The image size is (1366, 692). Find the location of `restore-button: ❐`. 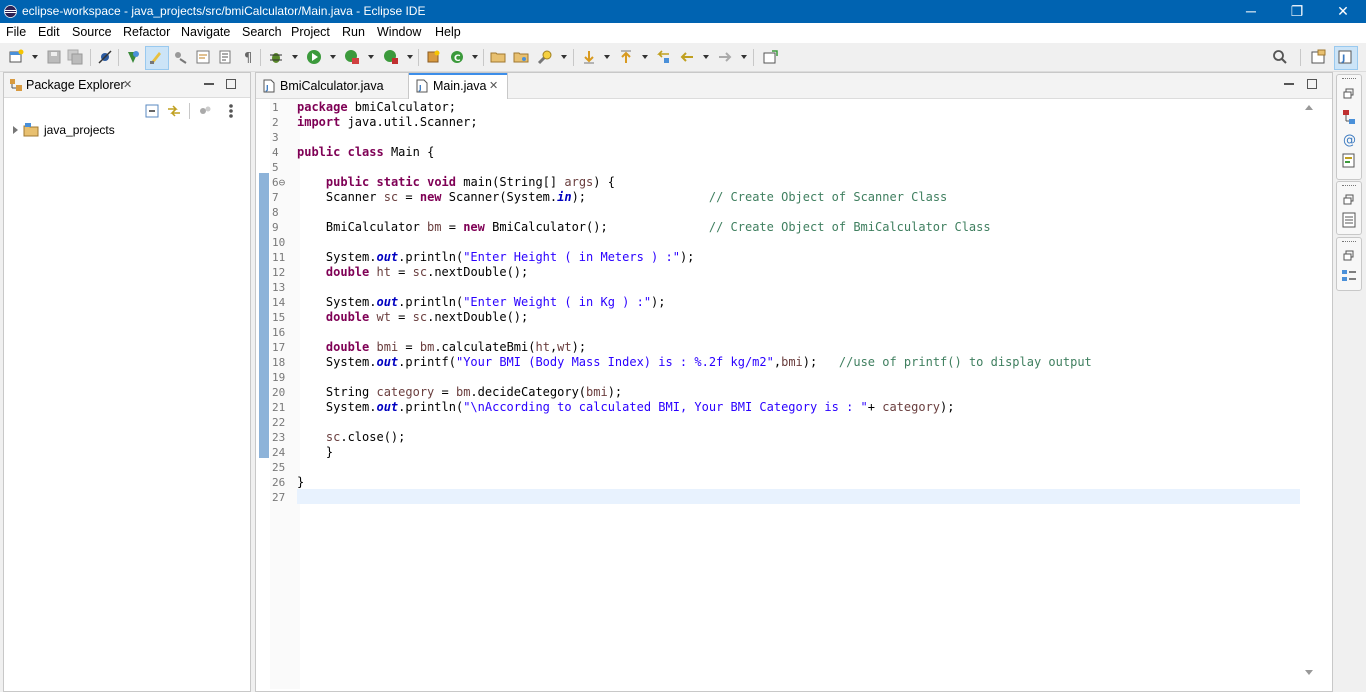

restore-button: ❐ is located at coordinates (1297, 11).